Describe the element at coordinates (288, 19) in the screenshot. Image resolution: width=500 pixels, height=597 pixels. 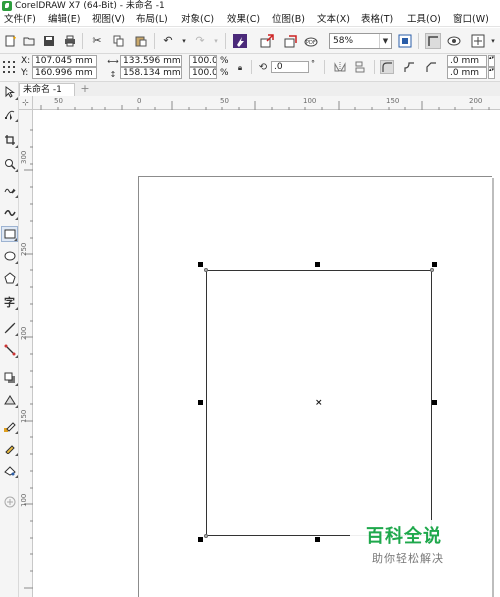
I see `menu-bitmaps: 位图(B)` at that location.